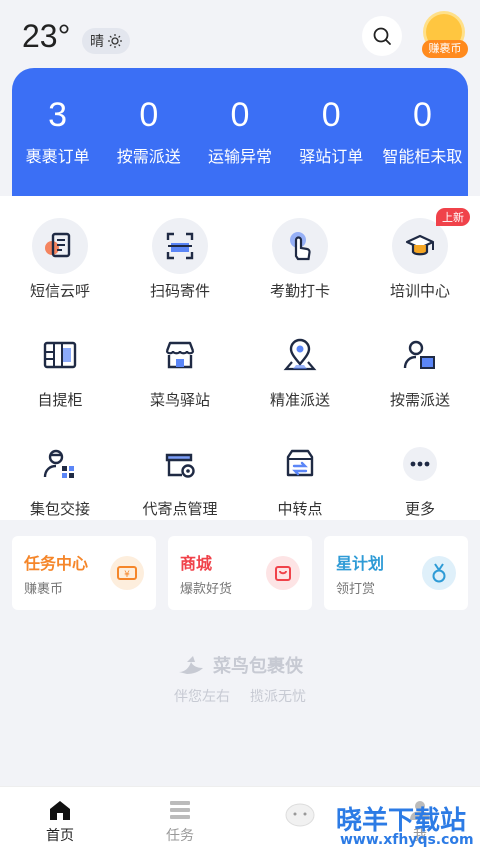 The image size is (480, 853). Describe the element at coordinates (258, 666) in the screenshot. I see `brand-name: 菜鸟包裹侠` at that location.